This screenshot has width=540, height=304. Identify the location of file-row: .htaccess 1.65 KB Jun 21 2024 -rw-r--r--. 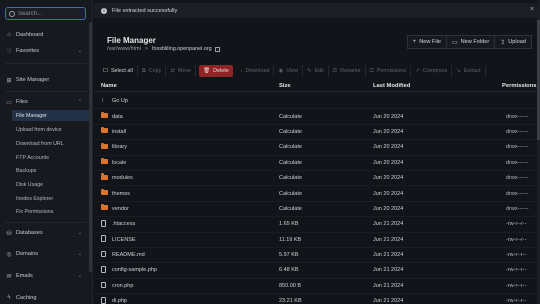
(317, 225).